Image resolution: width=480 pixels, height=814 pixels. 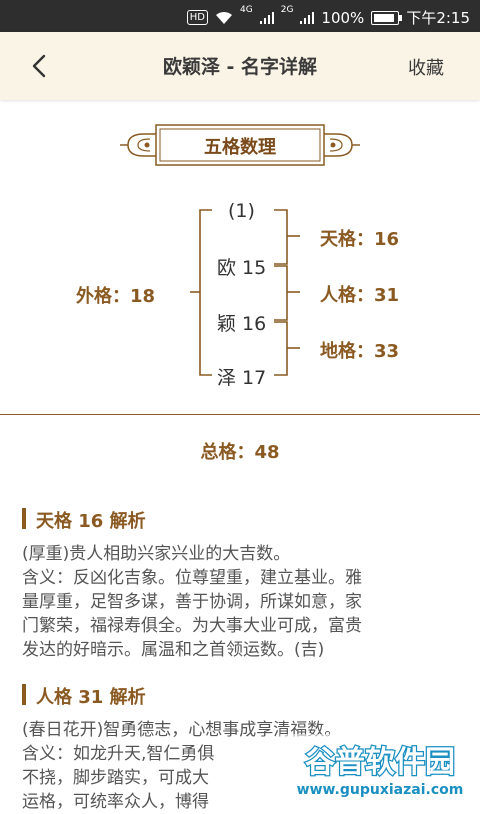 What do you see at coordinates (192, 578) in the screenshot?
I see `text-line: 含义：反凶化吉象。位尊望重，建立基业。雅` at bounding box center [192, 578].